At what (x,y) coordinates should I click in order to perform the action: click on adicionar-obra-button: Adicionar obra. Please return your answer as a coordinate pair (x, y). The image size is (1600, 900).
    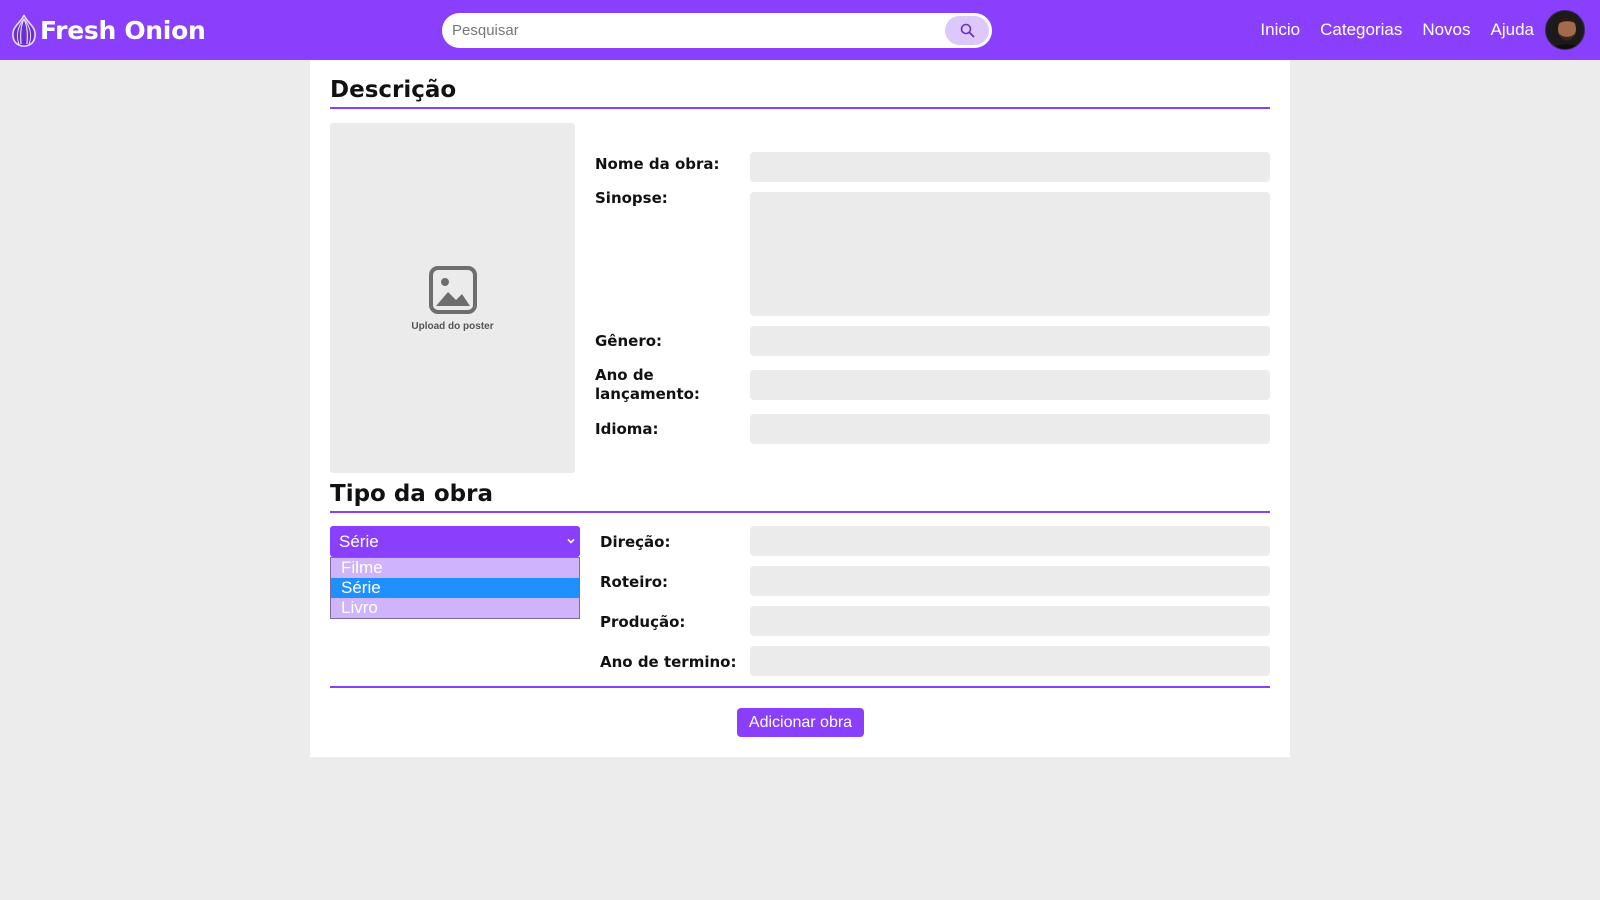
    Looking at the image, I should click on (800, 722).